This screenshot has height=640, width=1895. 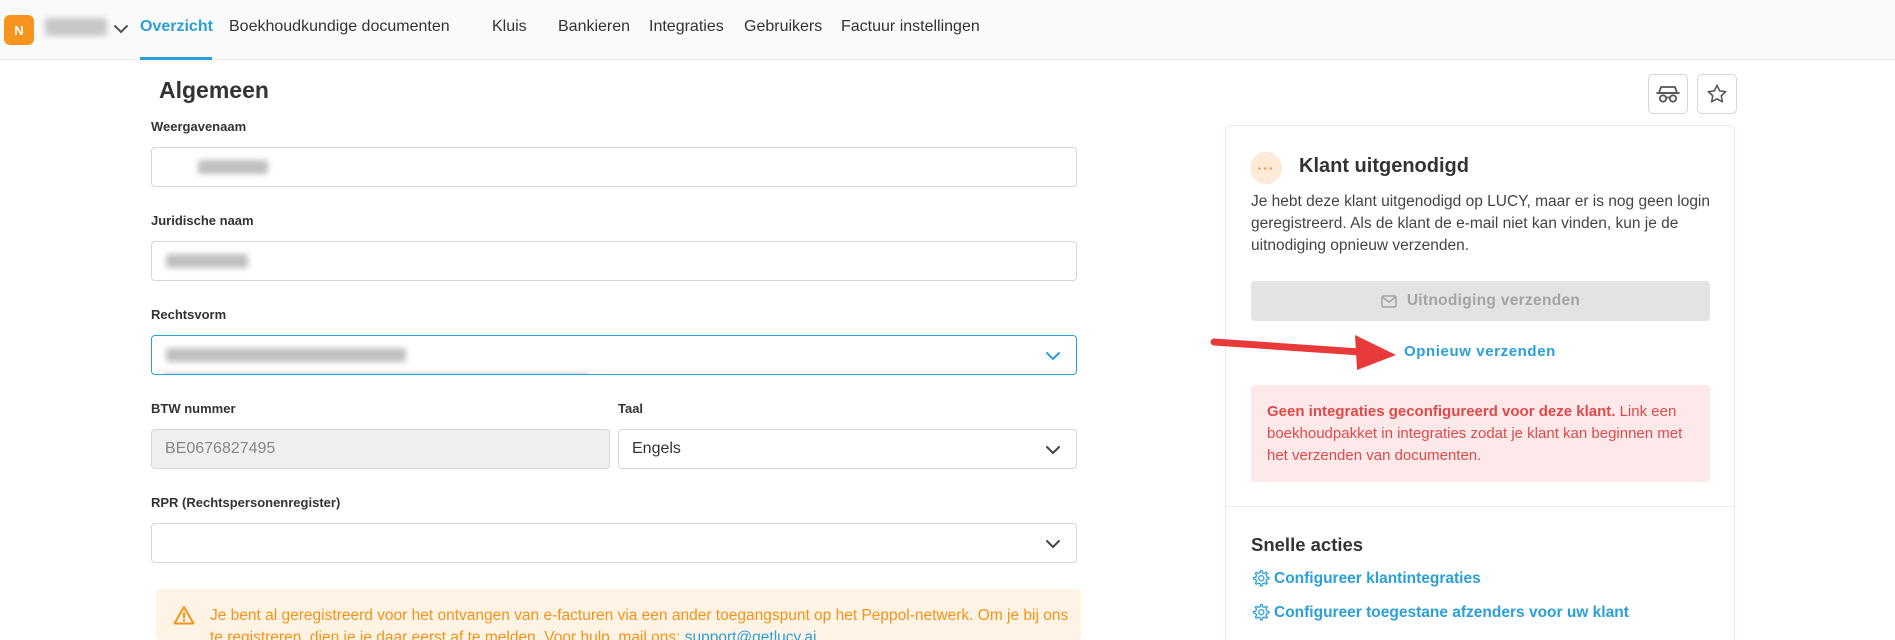 What do you see at coordinates (751, 634) in the screenshot?
I see `support-email-link: support@getlucy.ai` at bounding box center [751, 634].